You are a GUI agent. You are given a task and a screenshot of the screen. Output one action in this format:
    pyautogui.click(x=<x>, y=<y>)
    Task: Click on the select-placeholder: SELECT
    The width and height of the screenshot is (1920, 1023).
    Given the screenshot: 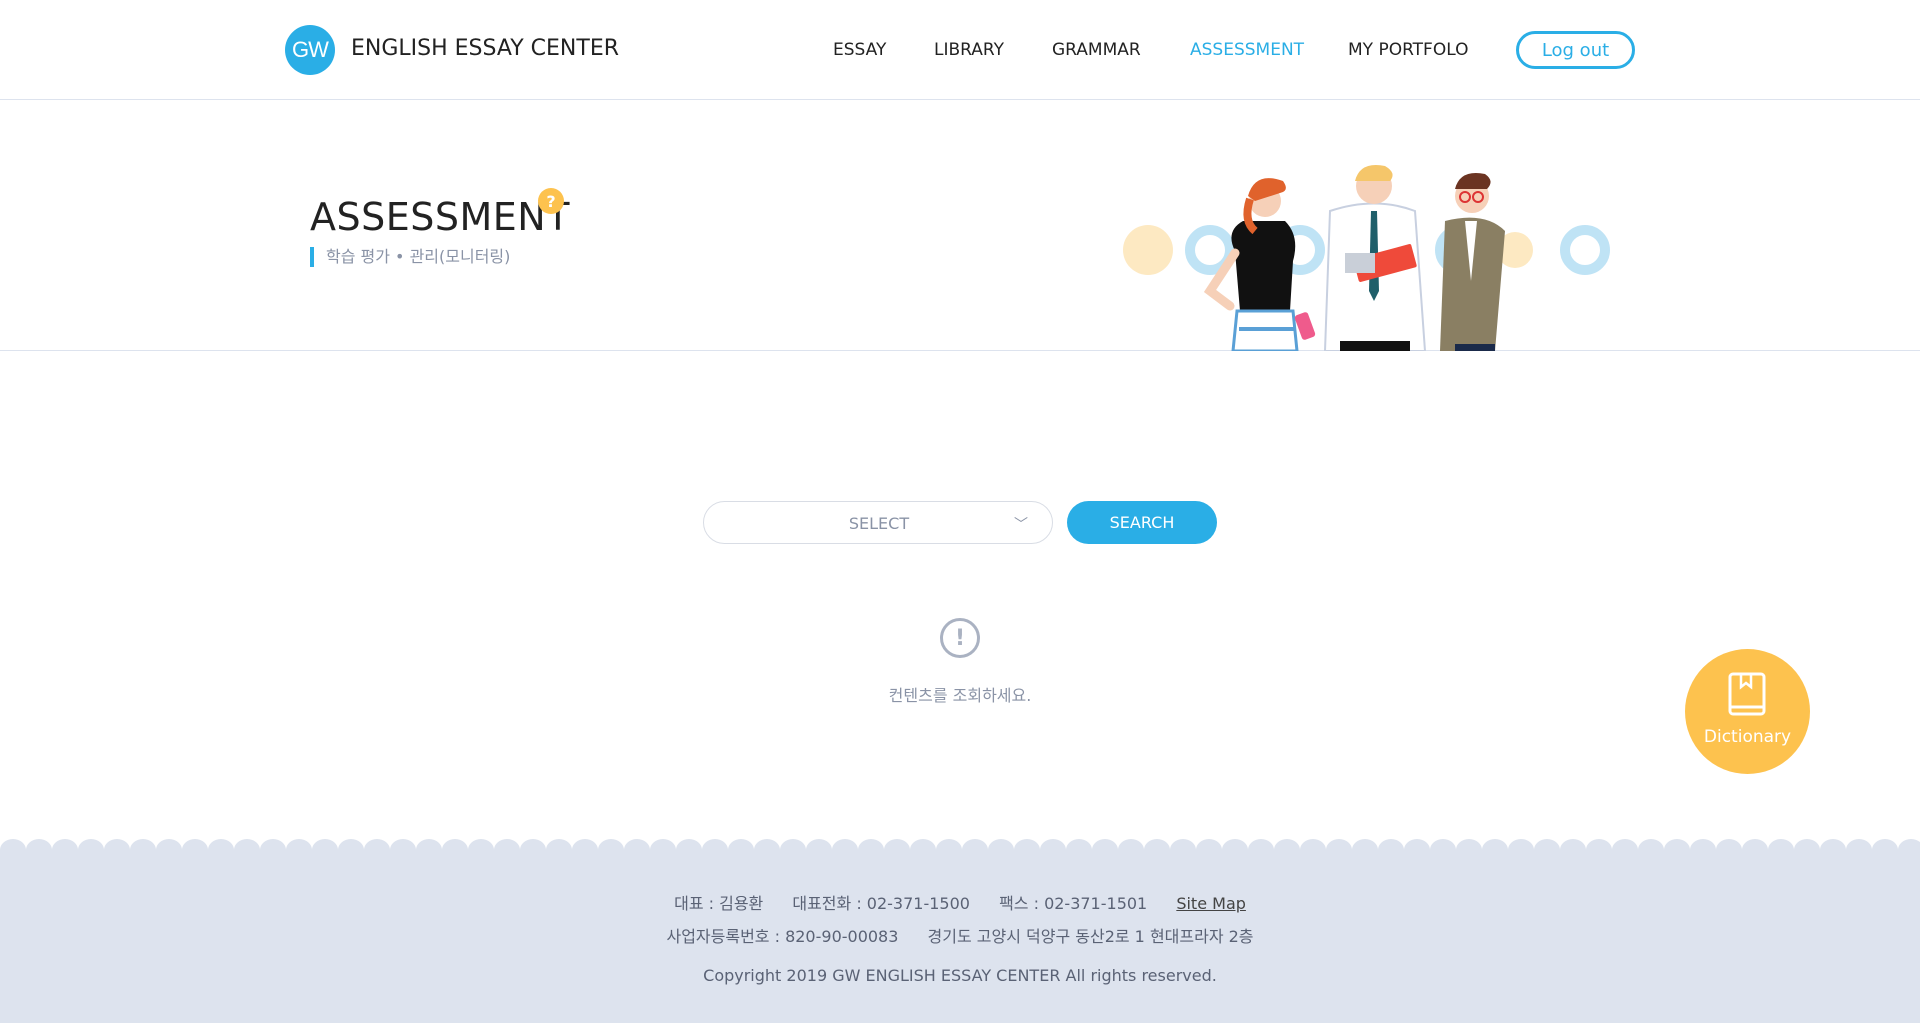 What is the action you would take?
    pyautogui.click(x=879, y=523)
    